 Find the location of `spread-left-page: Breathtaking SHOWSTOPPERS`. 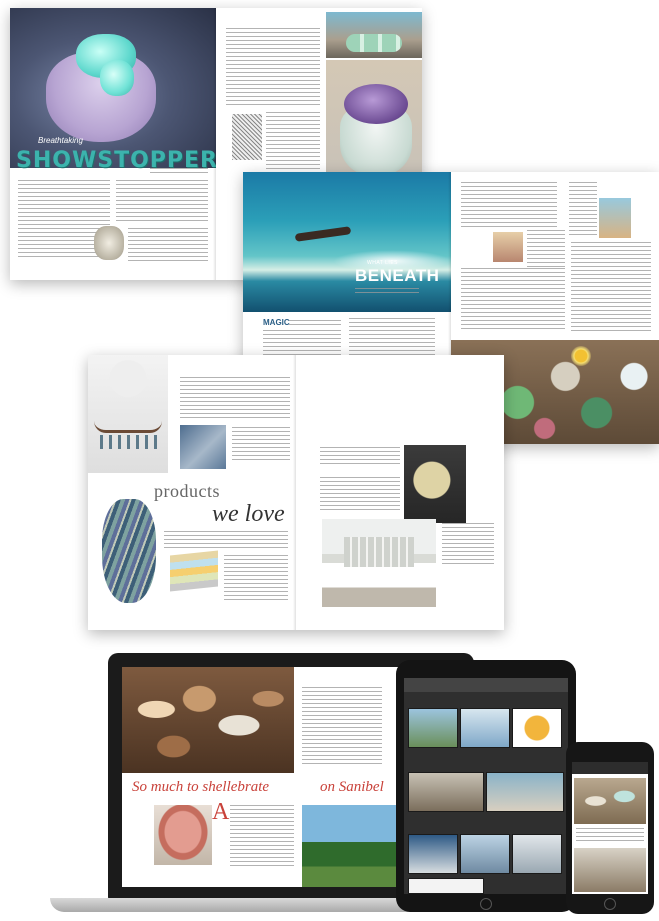

spread-left-page: Breathtaking SHOWSTOPPERS is located at coordinates (122, 144).